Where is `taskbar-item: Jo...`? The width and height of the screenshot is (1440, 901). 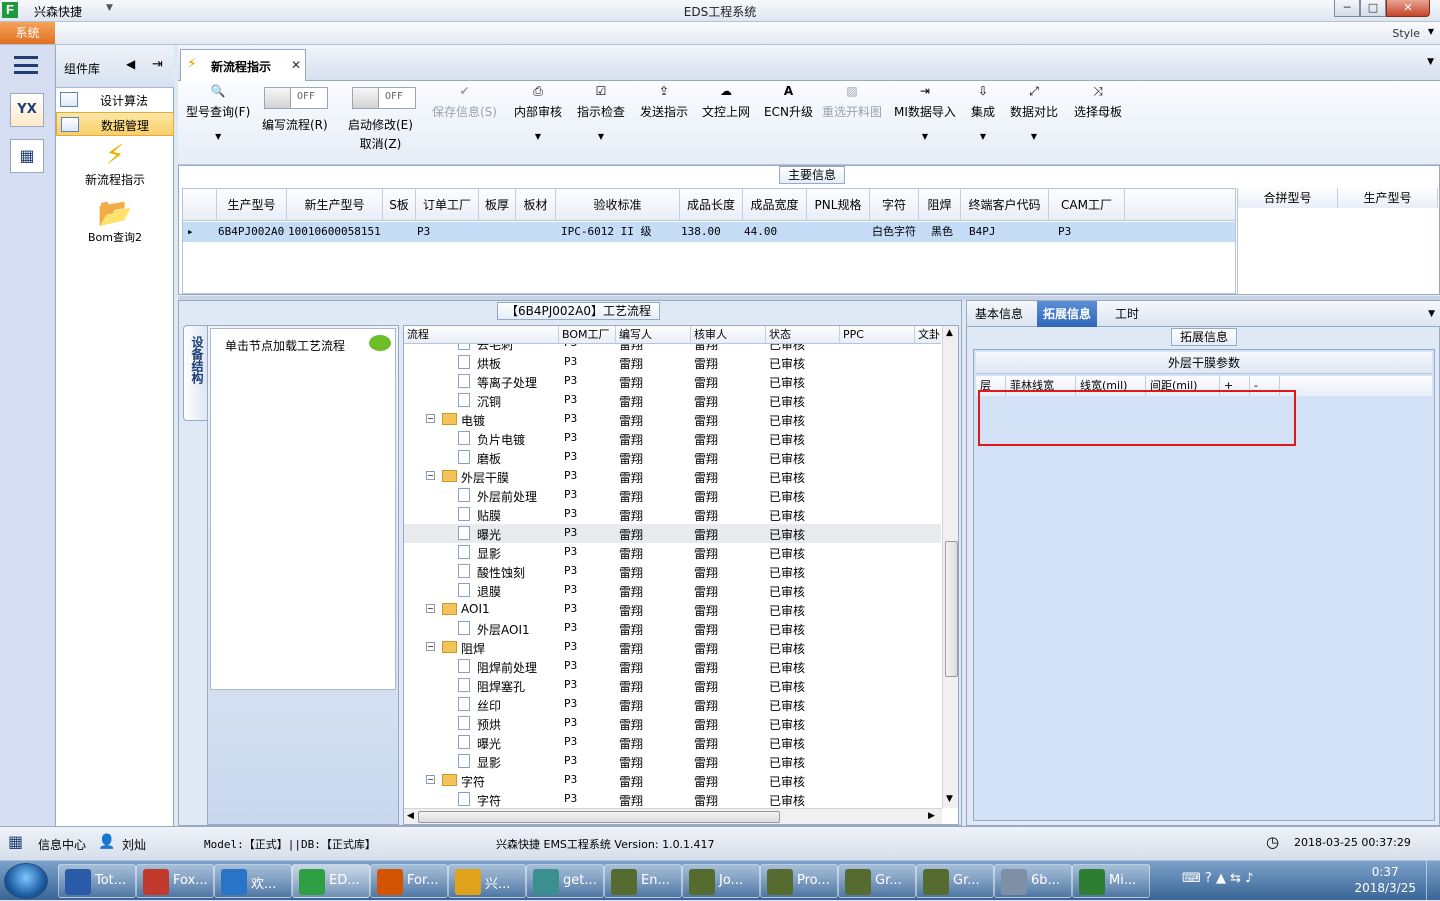
taskbar-item: Jo... is located at coordinates (721, 881).